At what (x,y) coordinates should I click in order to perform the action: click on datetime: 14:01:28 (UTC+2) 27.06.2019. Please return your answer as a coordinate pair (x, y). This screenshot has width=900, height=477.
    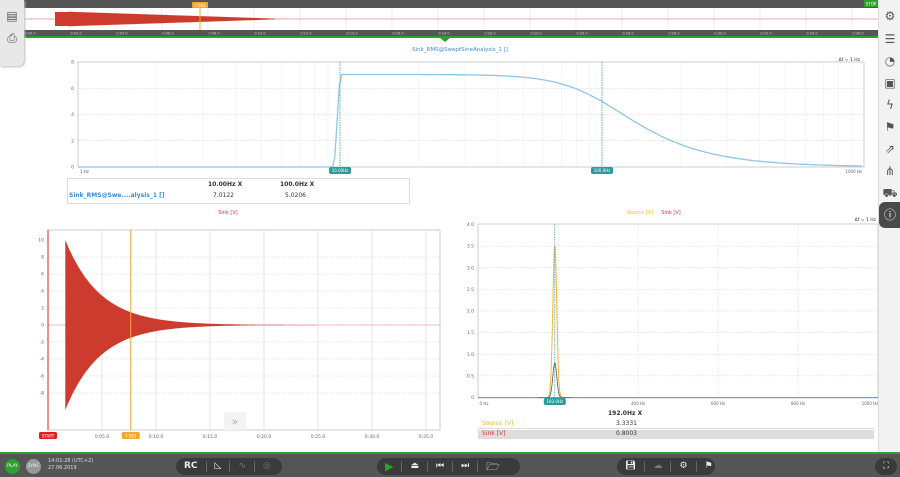
    Looking at the image, I should click on (70, 465).